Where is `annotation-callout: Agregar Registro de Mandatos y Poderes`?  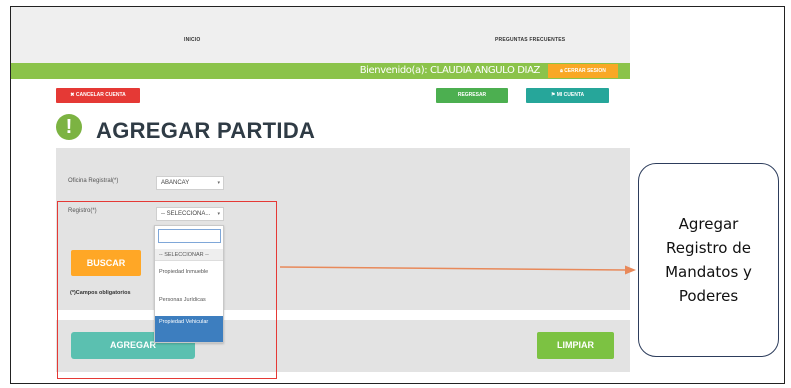
annotation-callout: Agregar Registro de Mandatos y Poderes is located at coordinates (708, 260).